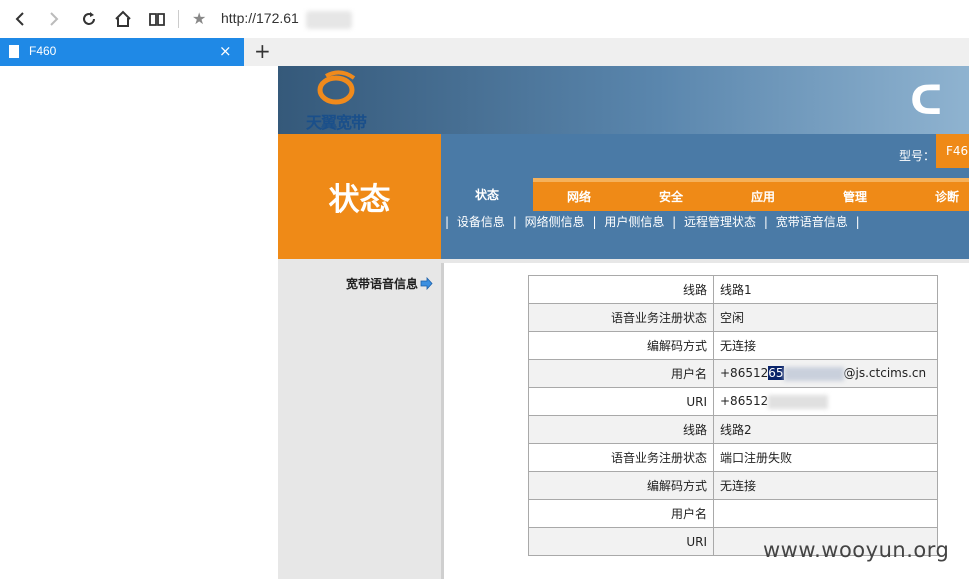 The height and width of the screenshot is (579, 969). What do you see at coordinates (885, 373) in the screenshot?
I see `username-suffix: @js.ctcims.cn` at bounding box center [885, 373].